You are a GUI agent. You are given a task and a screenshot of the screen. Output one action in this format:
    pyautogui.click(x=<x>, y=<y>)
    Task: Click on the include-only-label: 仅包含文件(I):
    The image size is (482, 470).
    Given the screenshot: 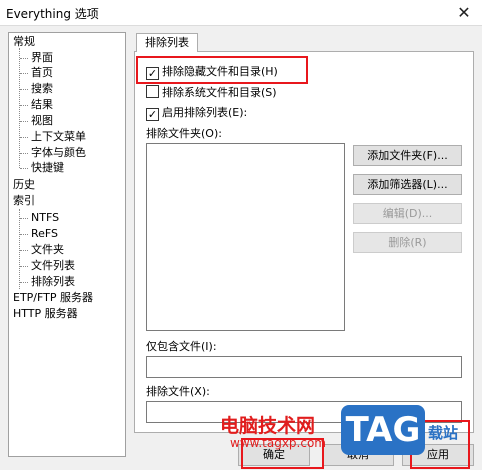 What is the action you would take?
    pyautogui.click(x=181, y=346)
    